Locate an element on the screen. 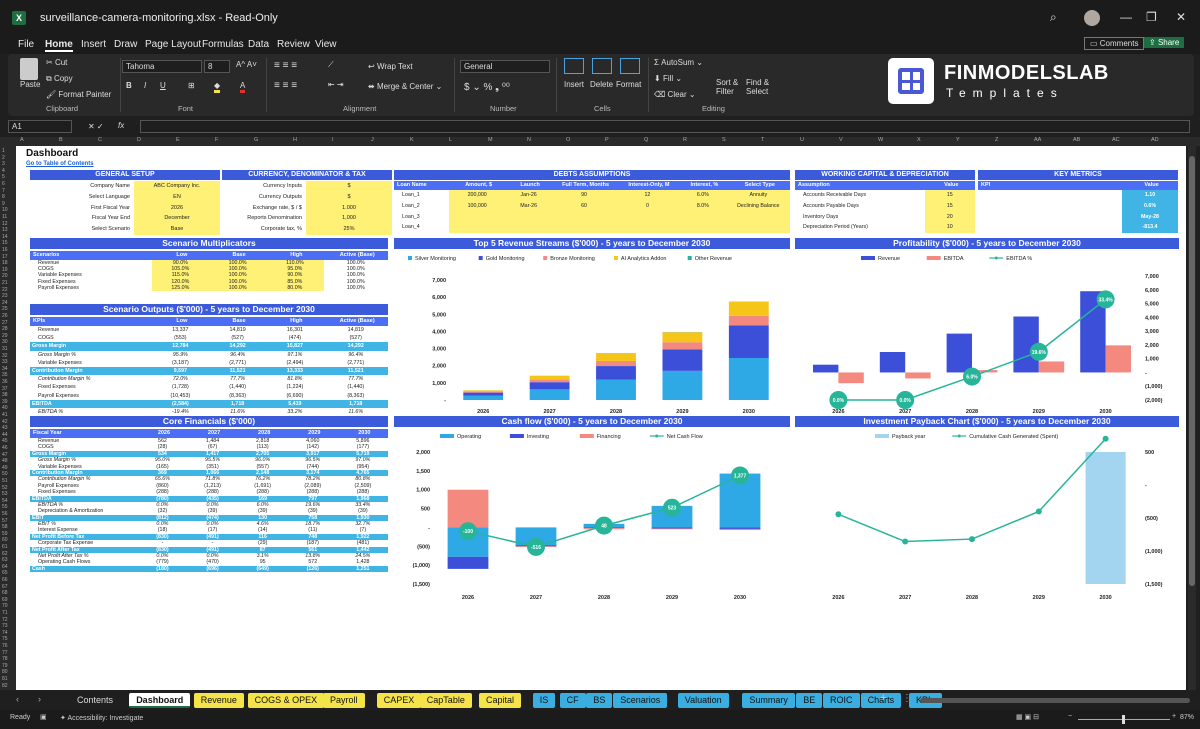  number-format-select: General is located at coordinates (505, 66).